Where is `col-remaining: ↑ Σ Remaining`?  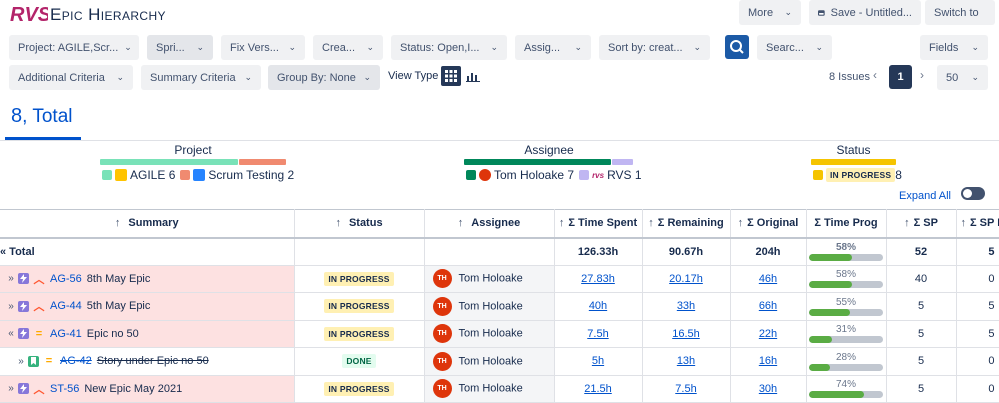 col-remaining: ↑ Σ Remaining is located at coordinates (686, 224).